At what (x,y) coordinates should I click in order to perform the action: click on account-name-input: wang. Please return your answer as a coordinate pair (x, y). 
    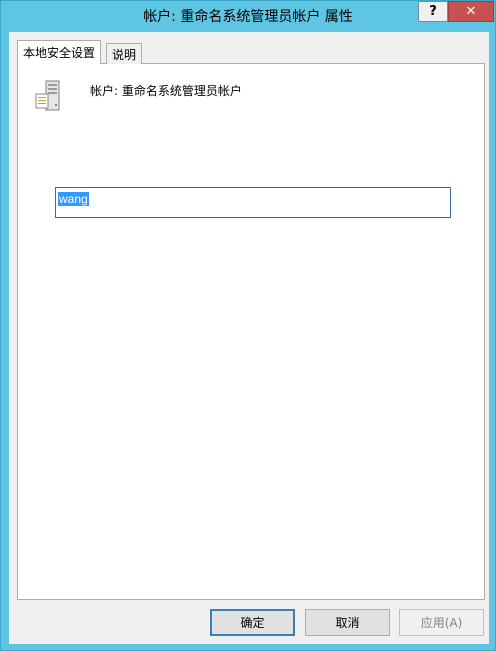
    Looking at the image, I should click on (253, 202).